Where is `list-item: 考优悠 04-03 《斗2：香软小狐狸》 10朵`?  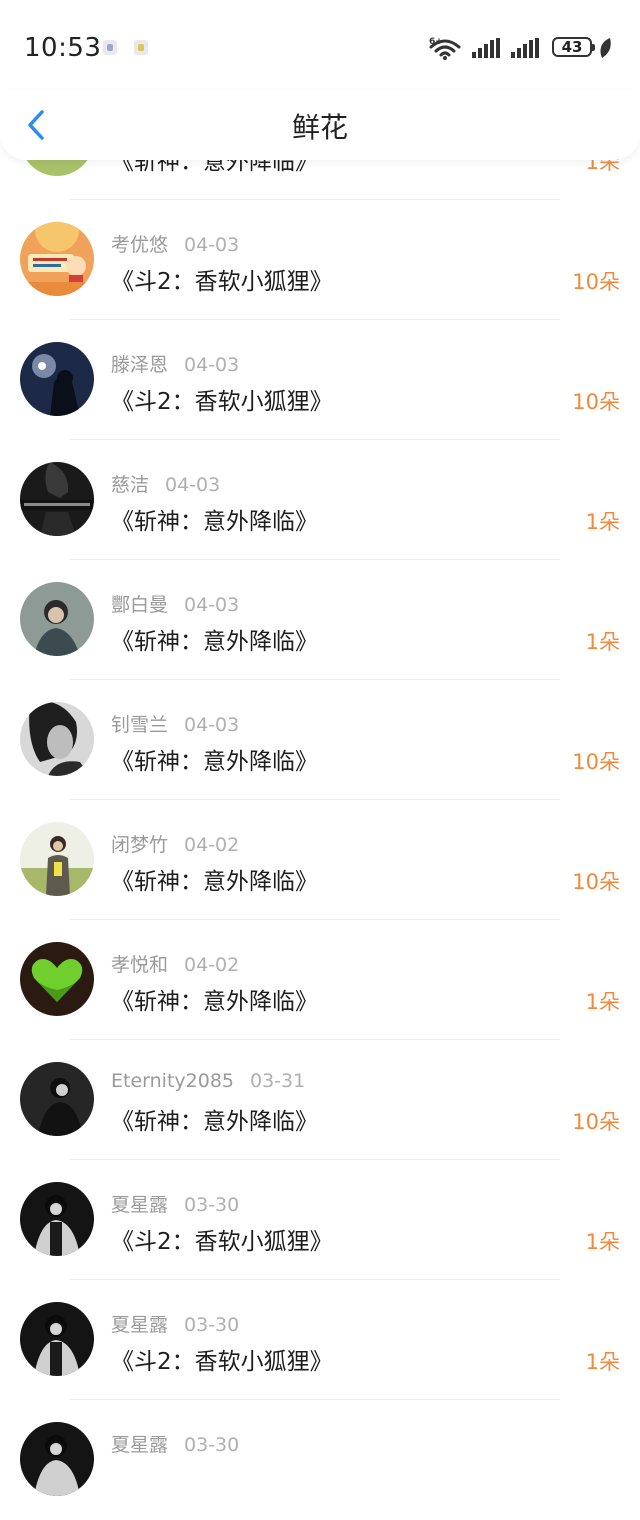 list-item: 考优悠 04-03 《斗2：香软小狐狸》 10朵 is located at coordinates (320, 260).